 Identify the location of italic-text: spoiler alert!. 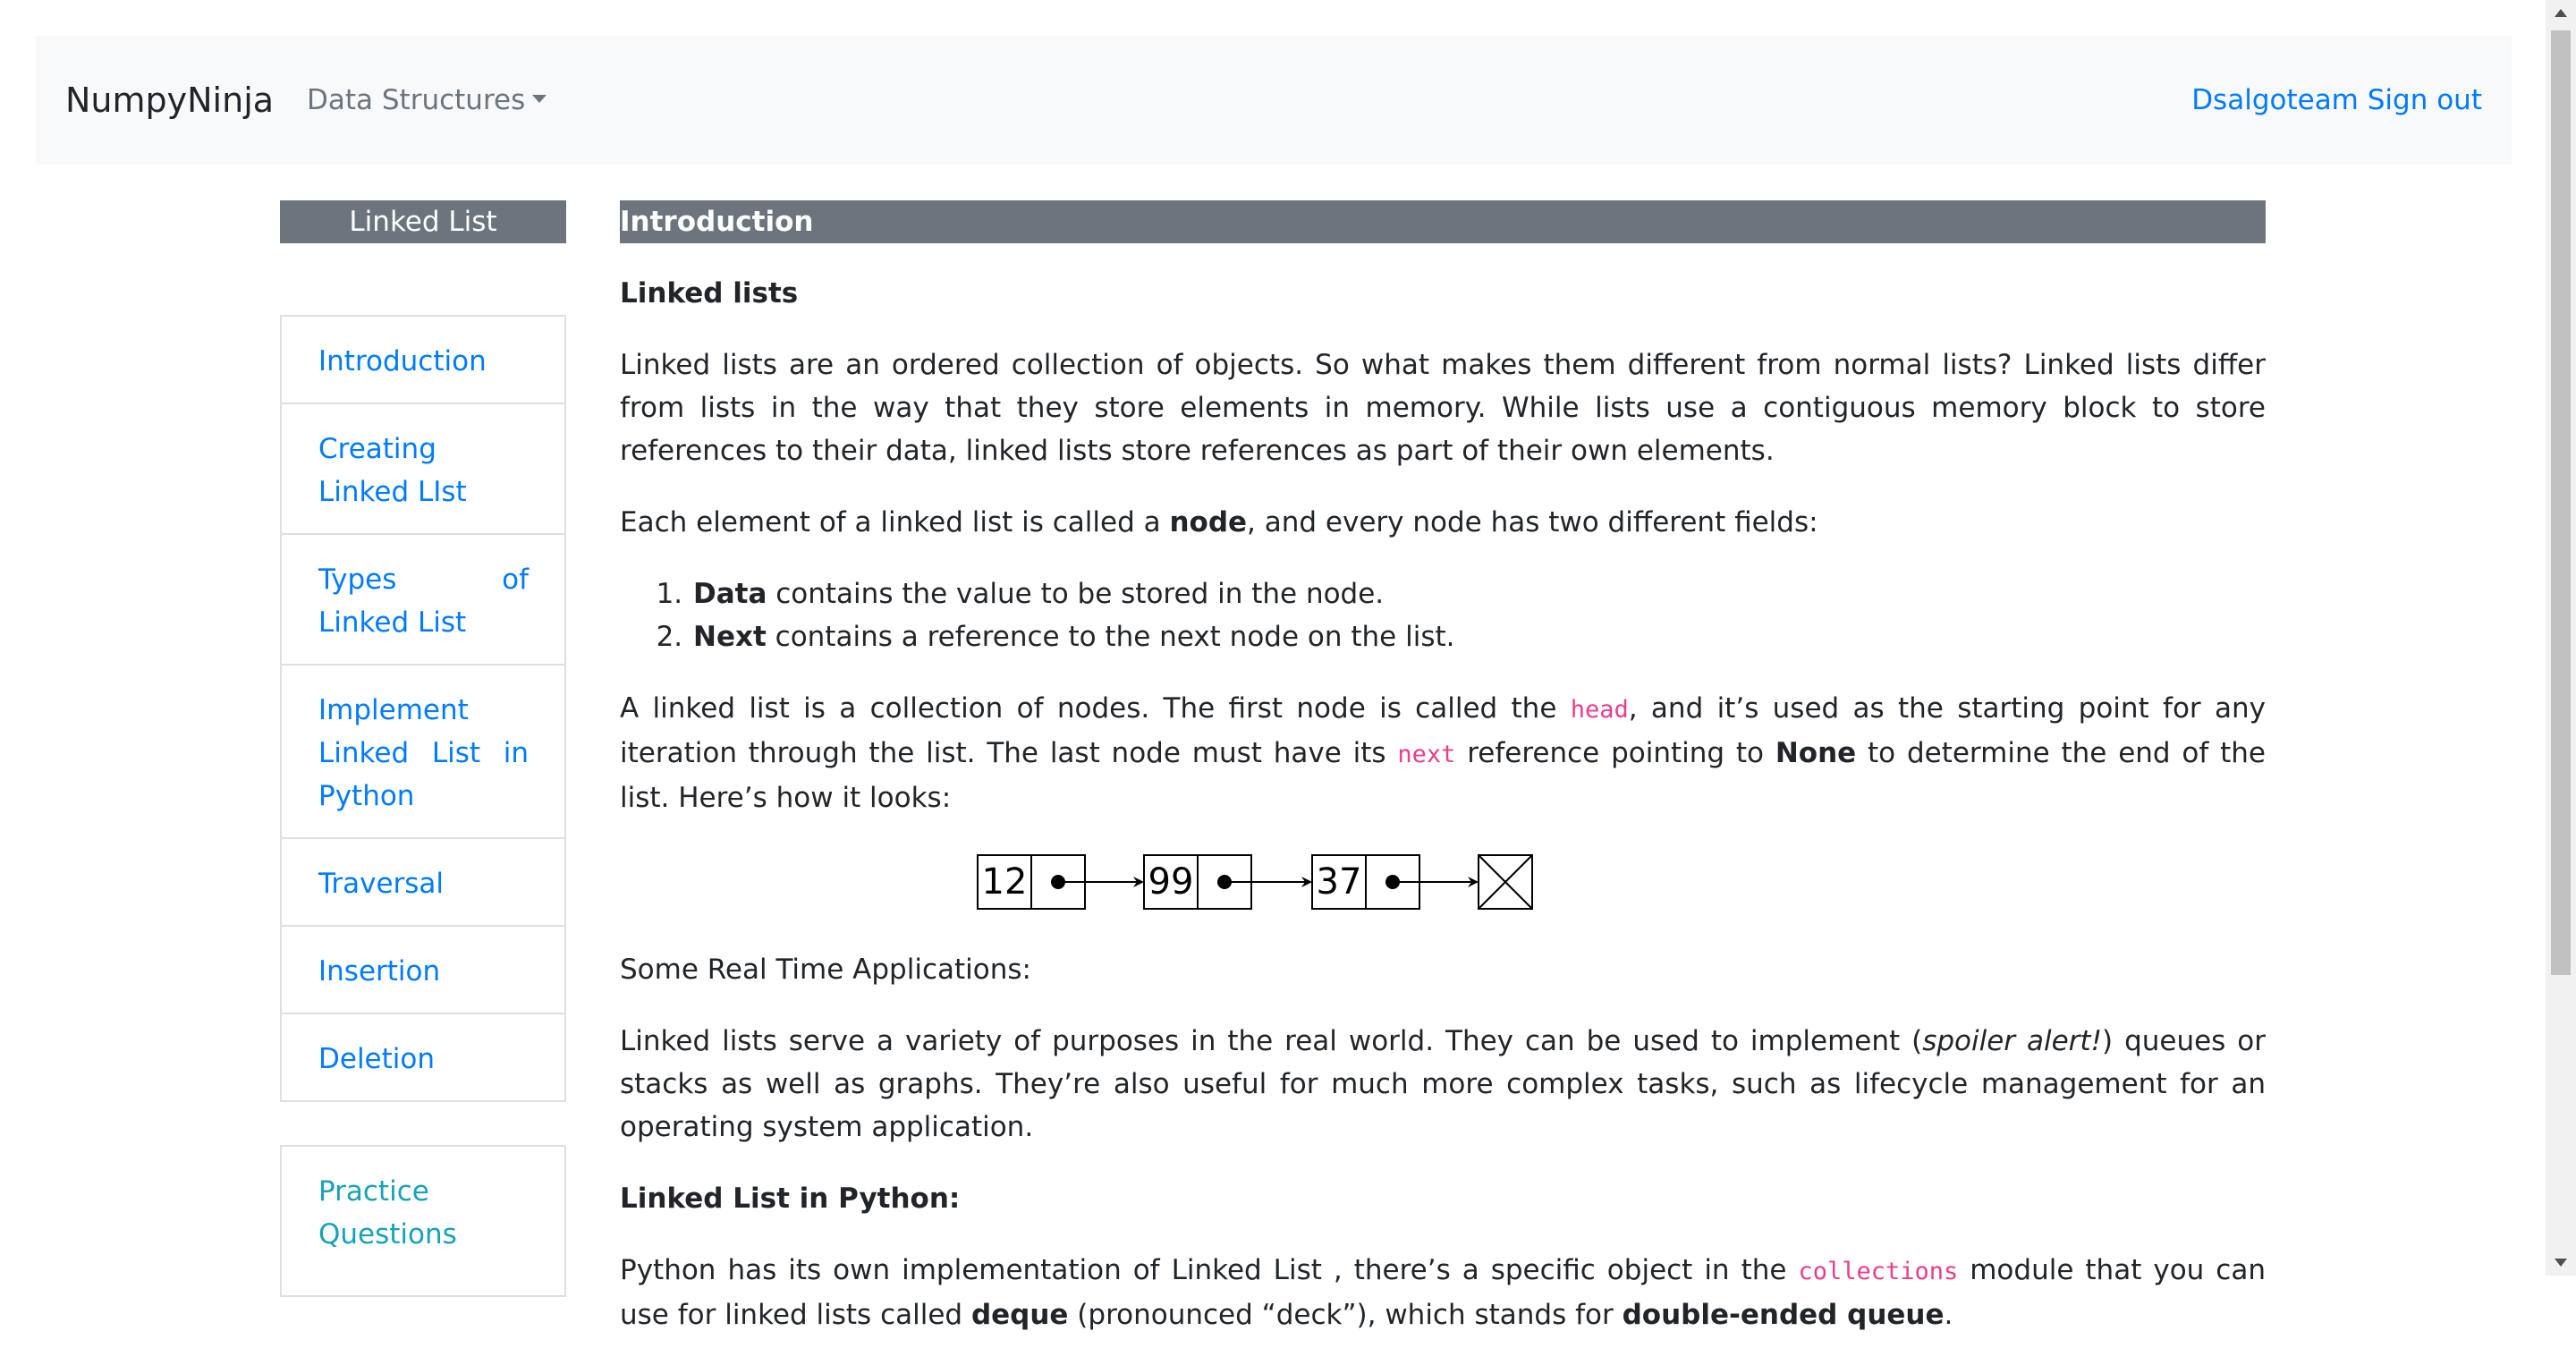
(2012, 1041).